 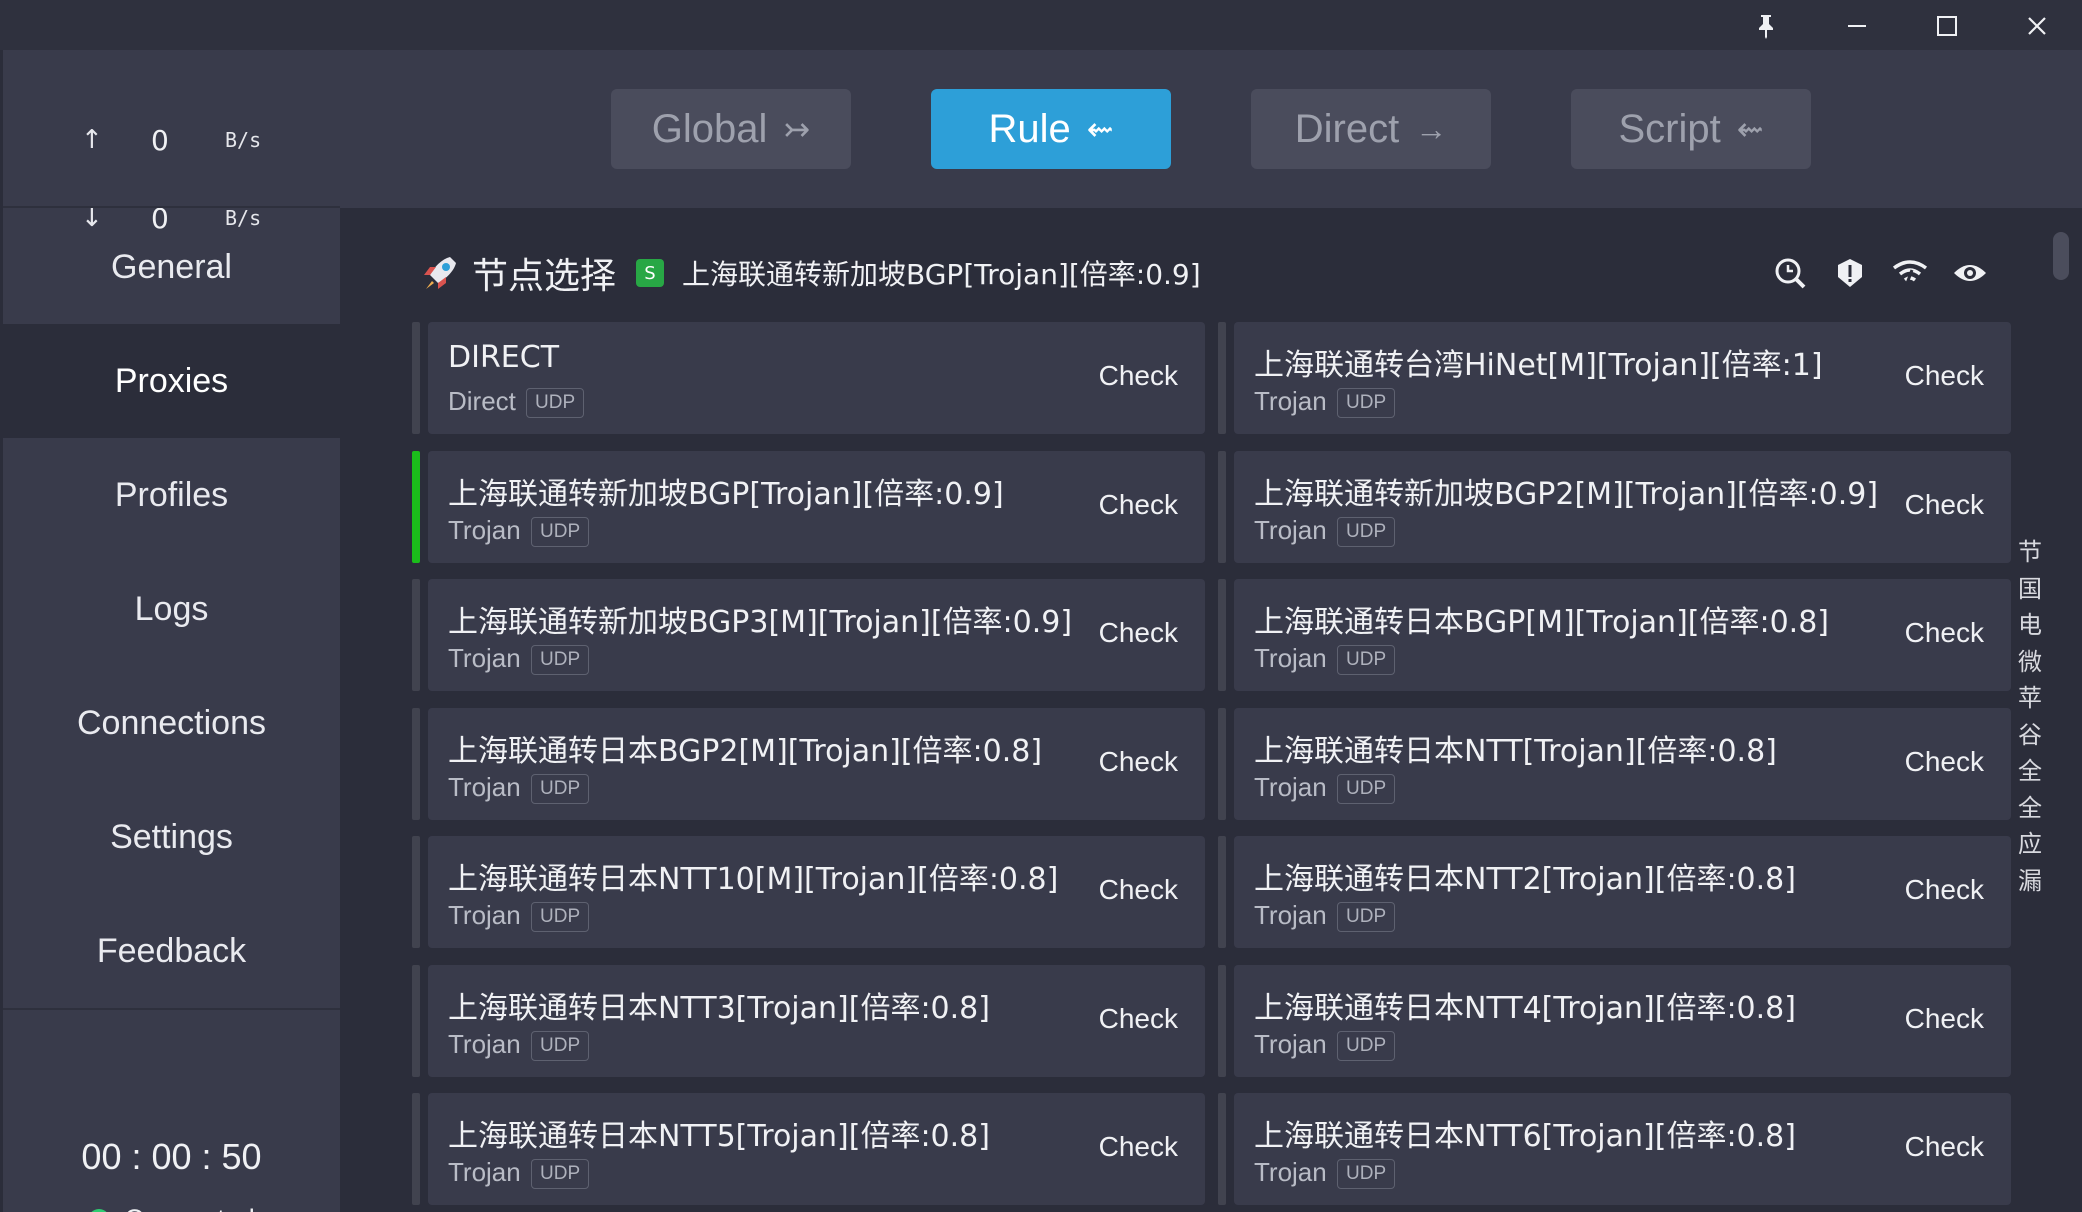 What do you see at coordinates (1766, 26) in the screenshot?
I see `pin-icon` at bounding box center [1766, 26].